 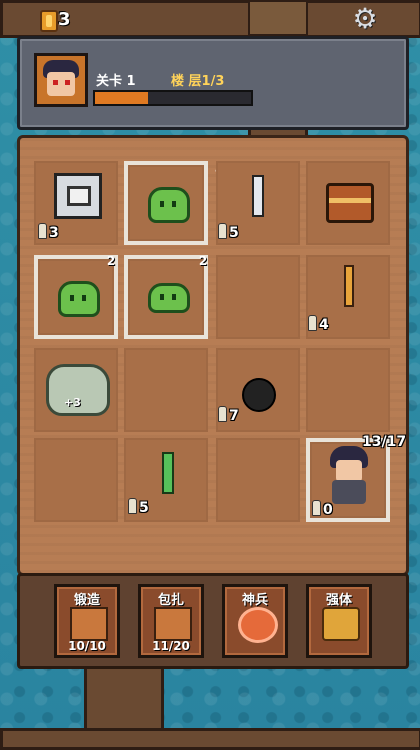 What do you see at coordinates (67, 82) in the screenshot?
I see `portrait-eye-right` at bounding box center [67, 82].